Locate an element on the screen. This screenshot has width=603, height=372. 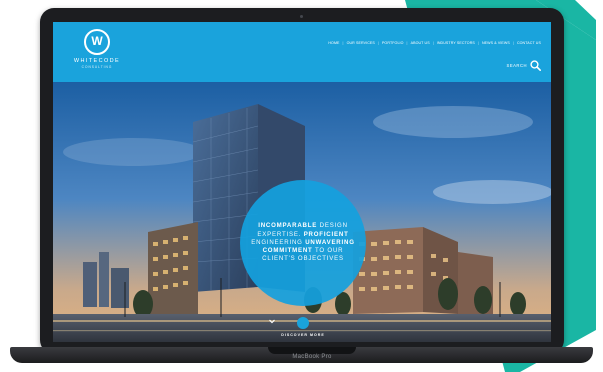
hero-word-expertise: EXPERTISE. is located at coordinates (279, 234).